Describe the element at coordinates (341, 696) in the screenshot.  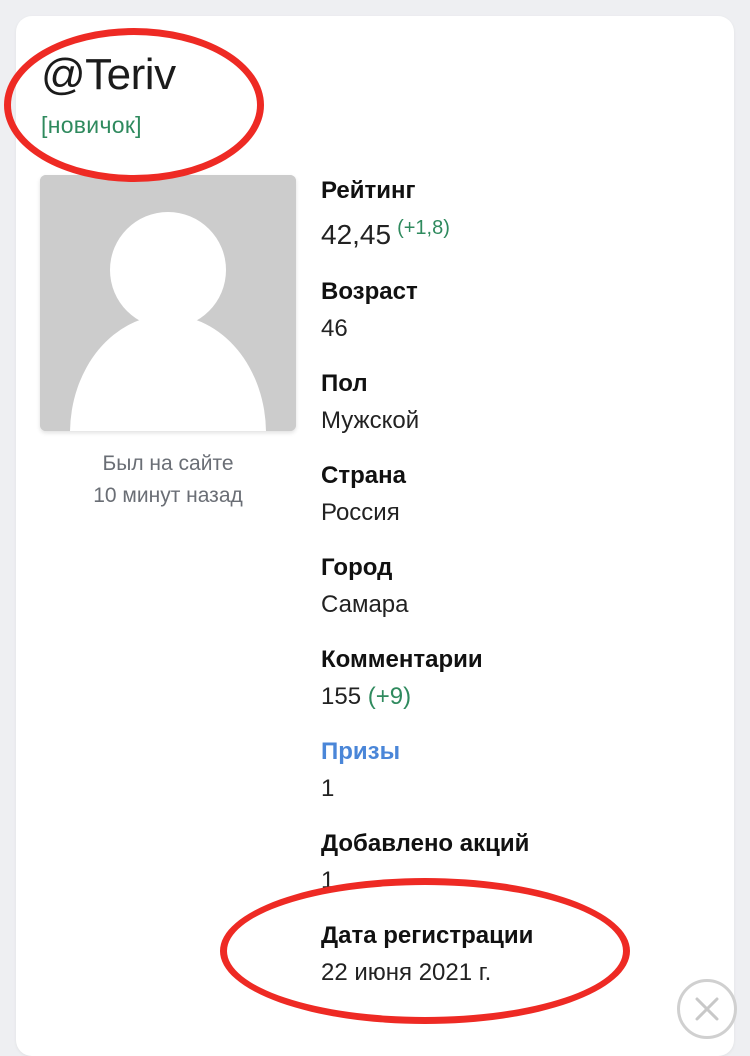
I see `comments-value: 155` at that location.